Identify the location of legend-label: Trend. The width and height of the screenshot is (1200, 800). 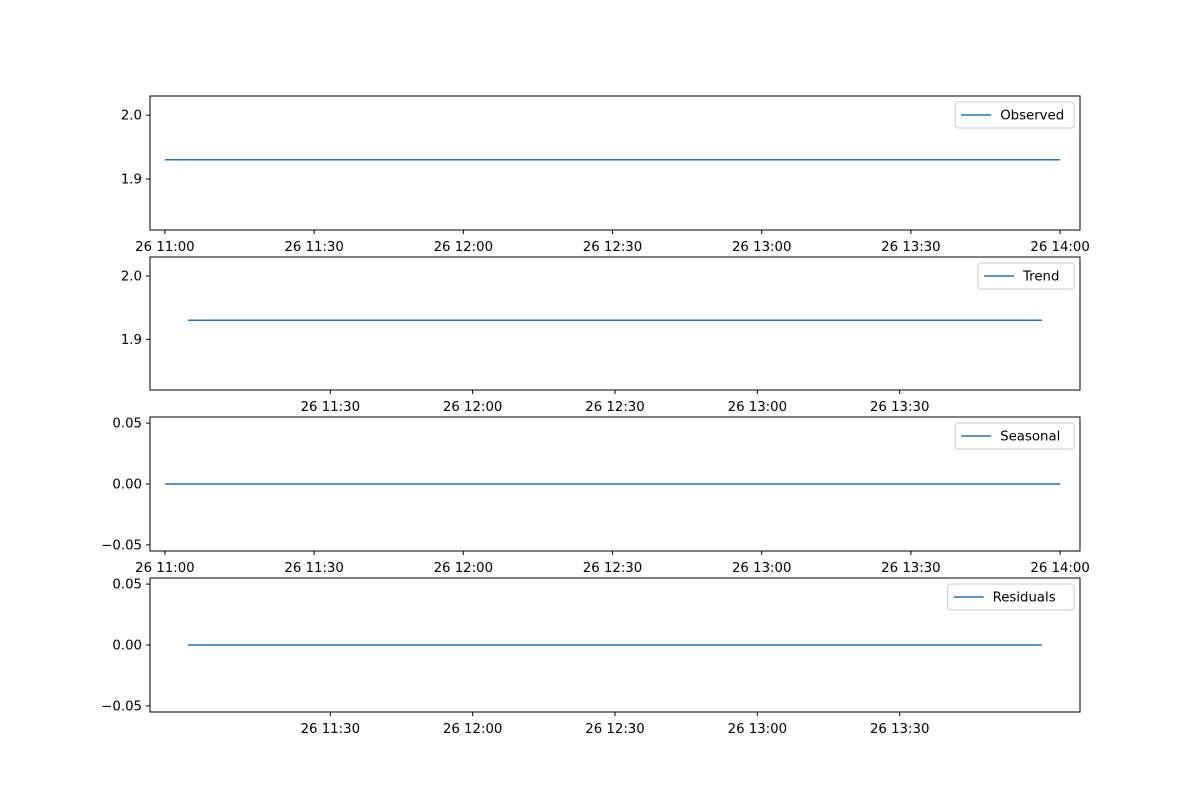
(1040, 277).